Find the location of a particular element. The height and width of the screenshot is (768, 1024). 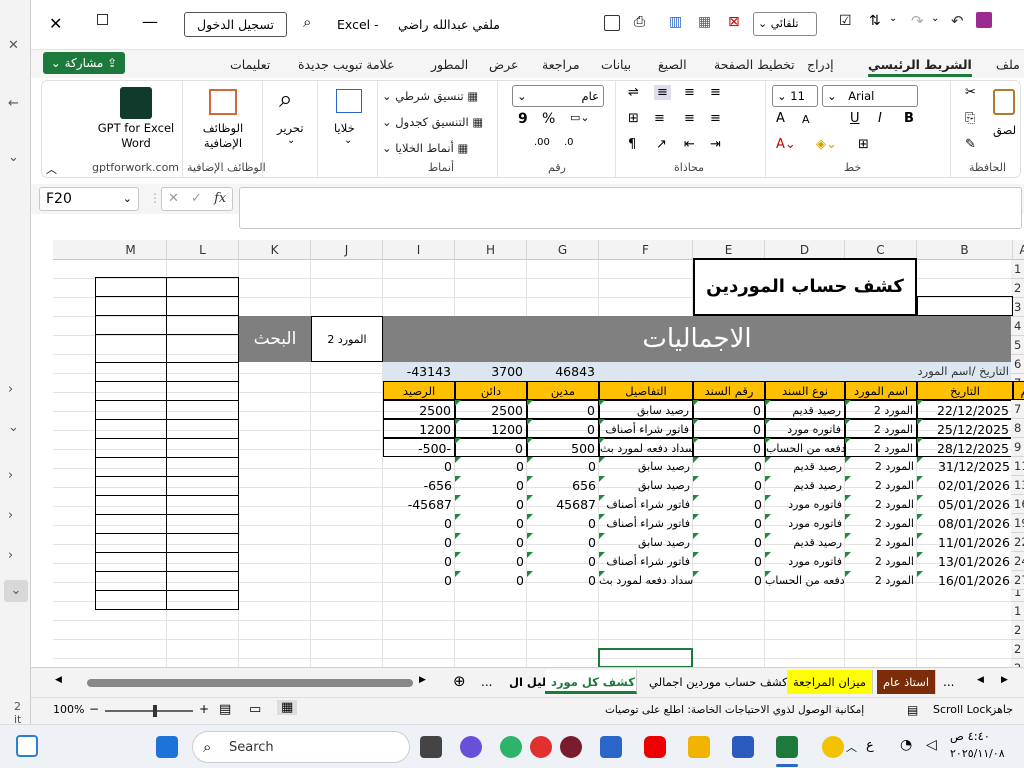

chrome-icon is located at coordinates (541, 747).